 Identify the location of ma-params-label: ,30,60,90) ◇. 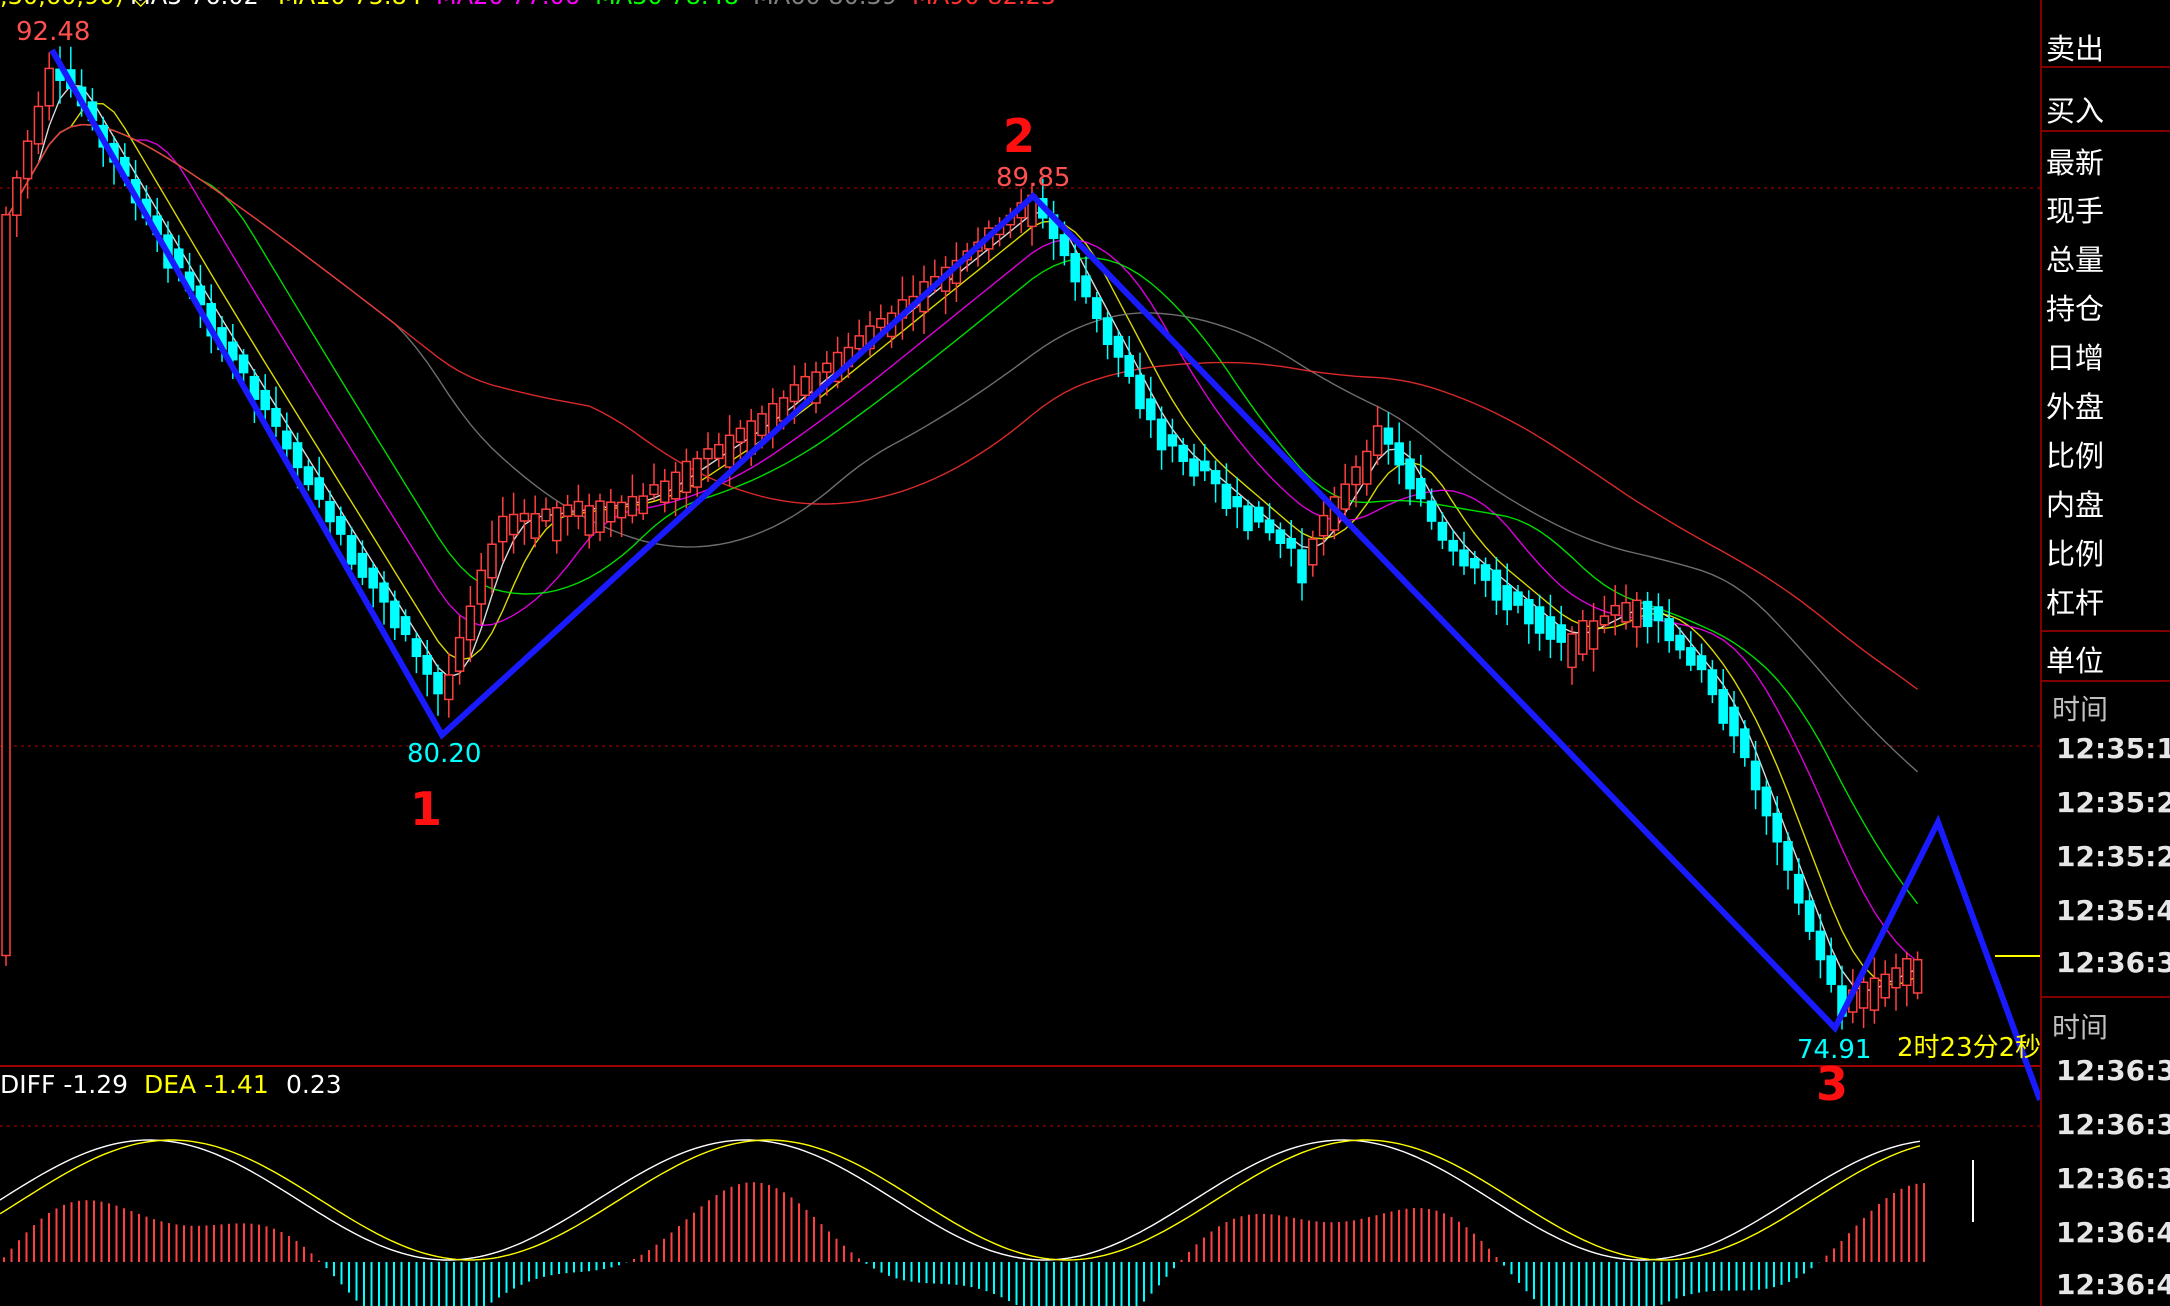
(75, 5).